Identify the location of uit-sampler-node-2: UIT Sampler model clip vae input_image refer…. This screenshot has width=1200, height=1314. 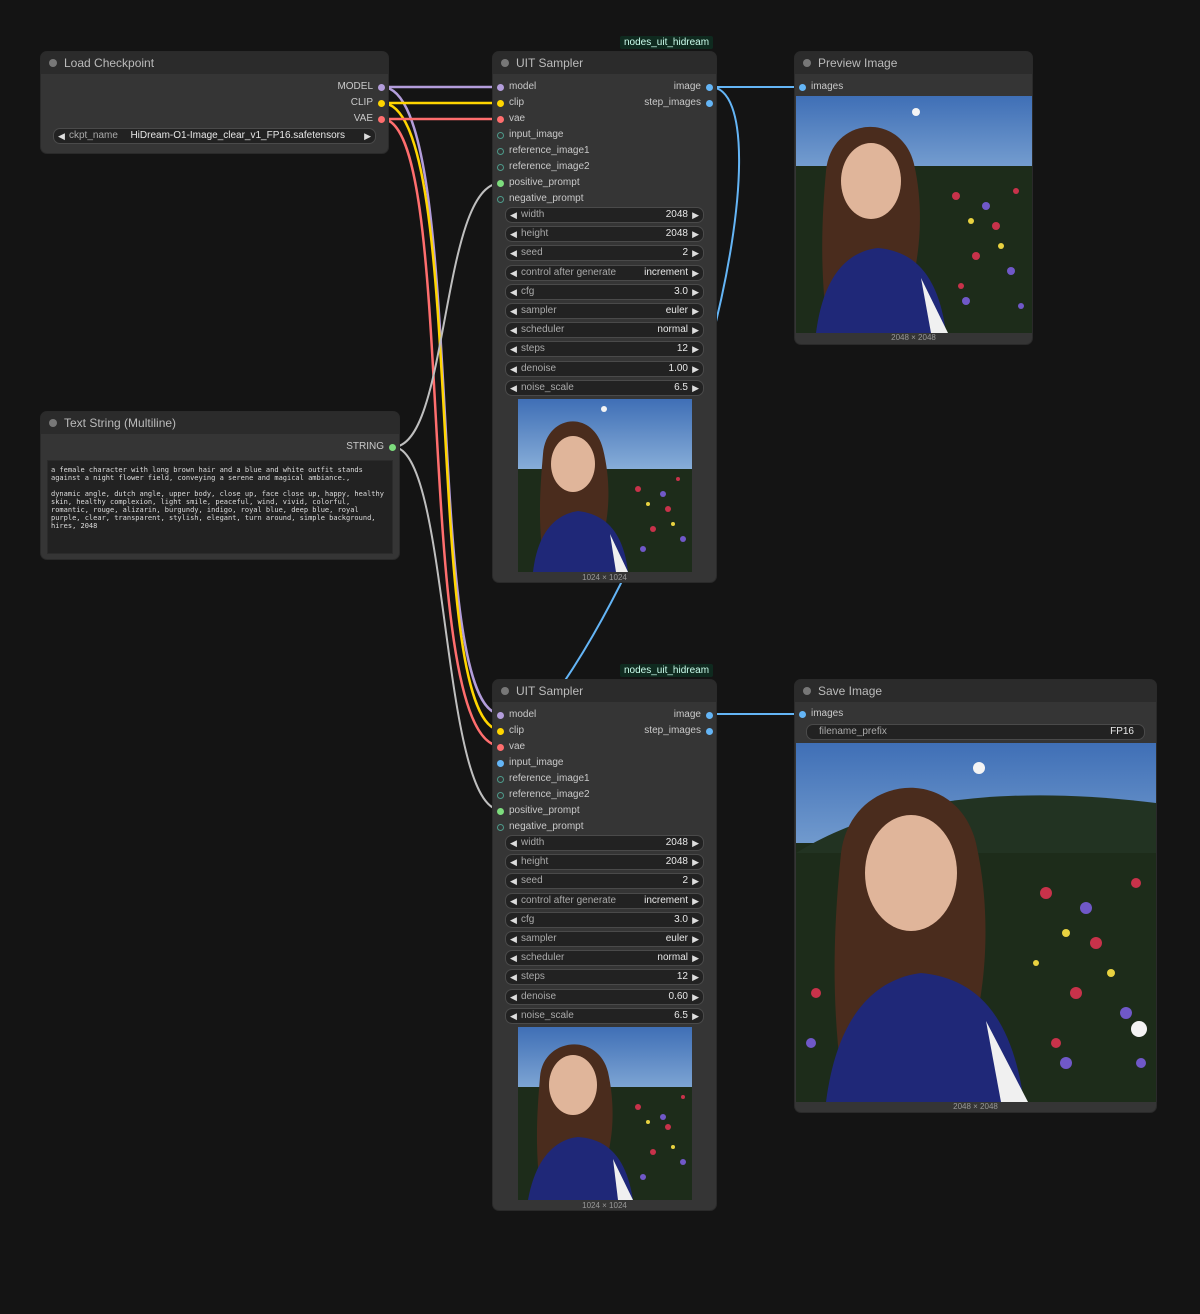
(604, 945).